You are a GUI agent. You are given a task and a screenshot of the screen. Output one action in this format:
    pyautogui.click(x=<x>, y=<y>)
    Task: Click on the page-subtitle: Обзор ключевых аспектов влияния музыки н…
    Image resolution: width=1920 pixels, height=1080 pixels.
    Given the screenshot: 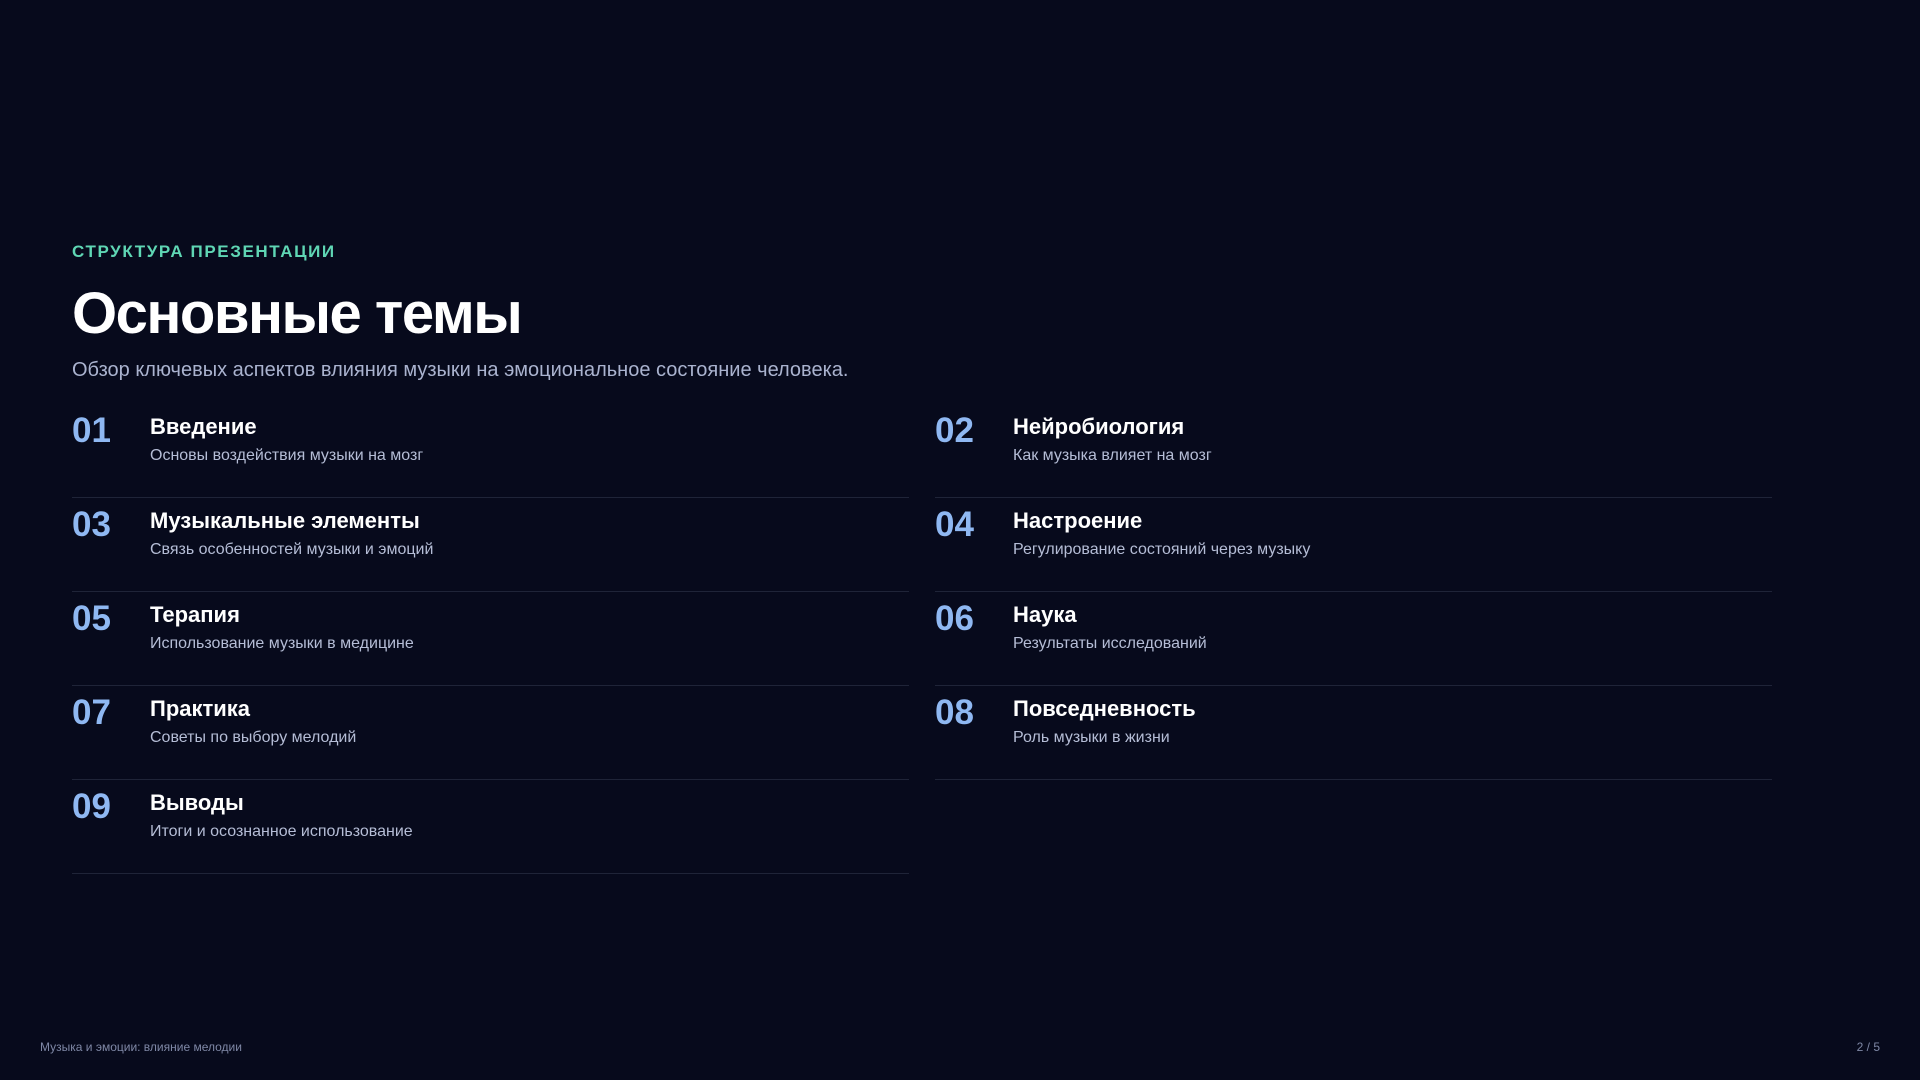 What is the action you would take?
    pyautogui.click(x=460, y=370)
    